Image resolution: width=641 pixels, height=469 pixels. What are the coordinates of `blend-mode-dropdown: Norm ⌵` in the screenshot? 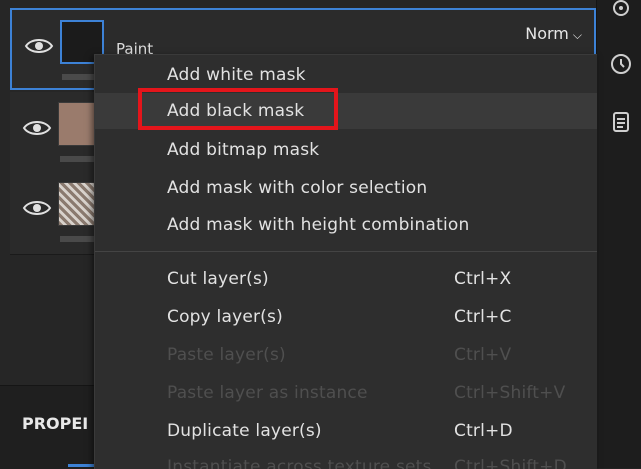 It's located at (553, 33).